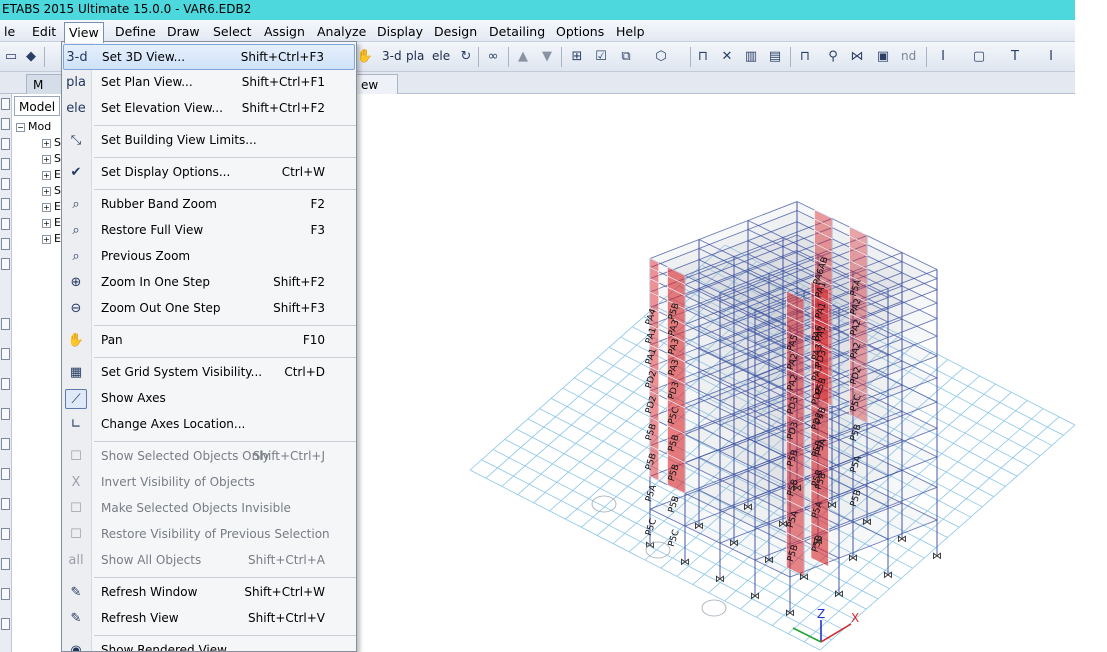  I want to click on draw-frame-icon: ⊓, so click(703, 57).